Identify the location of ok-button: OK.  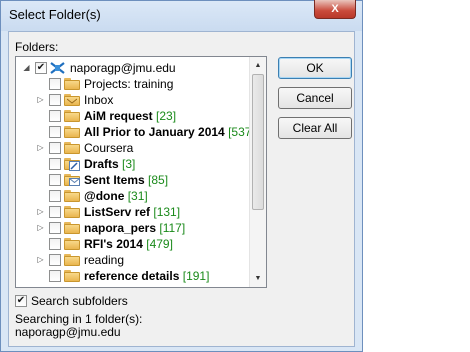
(315, 68).